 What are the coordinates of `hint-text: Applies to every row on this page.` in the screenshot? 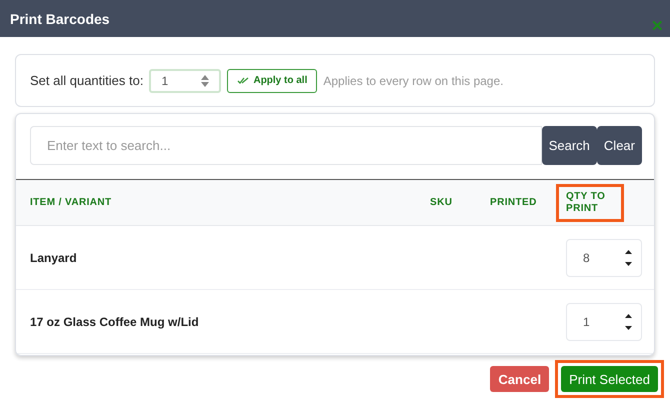 It's located at (413, 81).